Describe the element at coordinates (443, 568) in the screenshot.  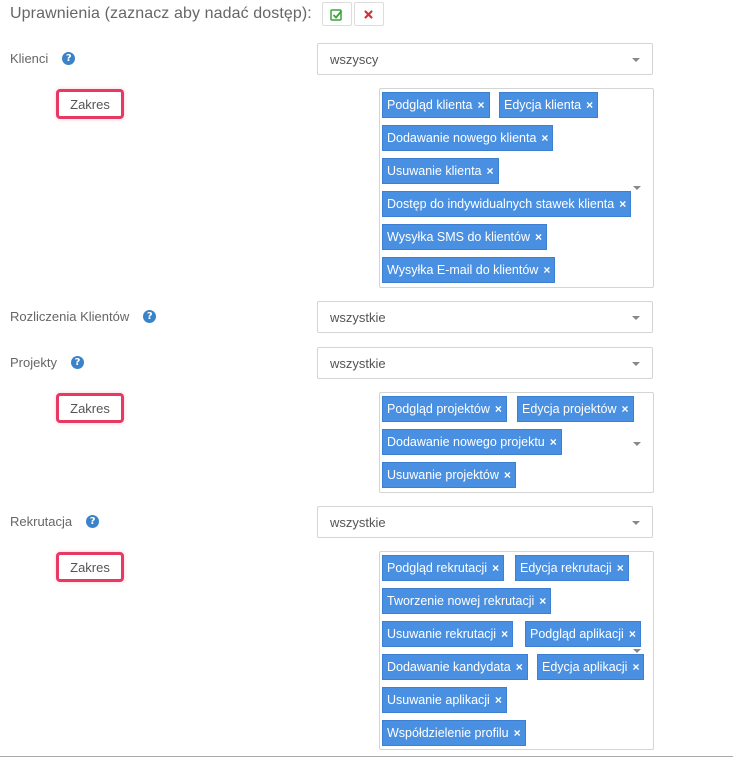
I see `tag: Podgląd rekrutacji ×` at that location.